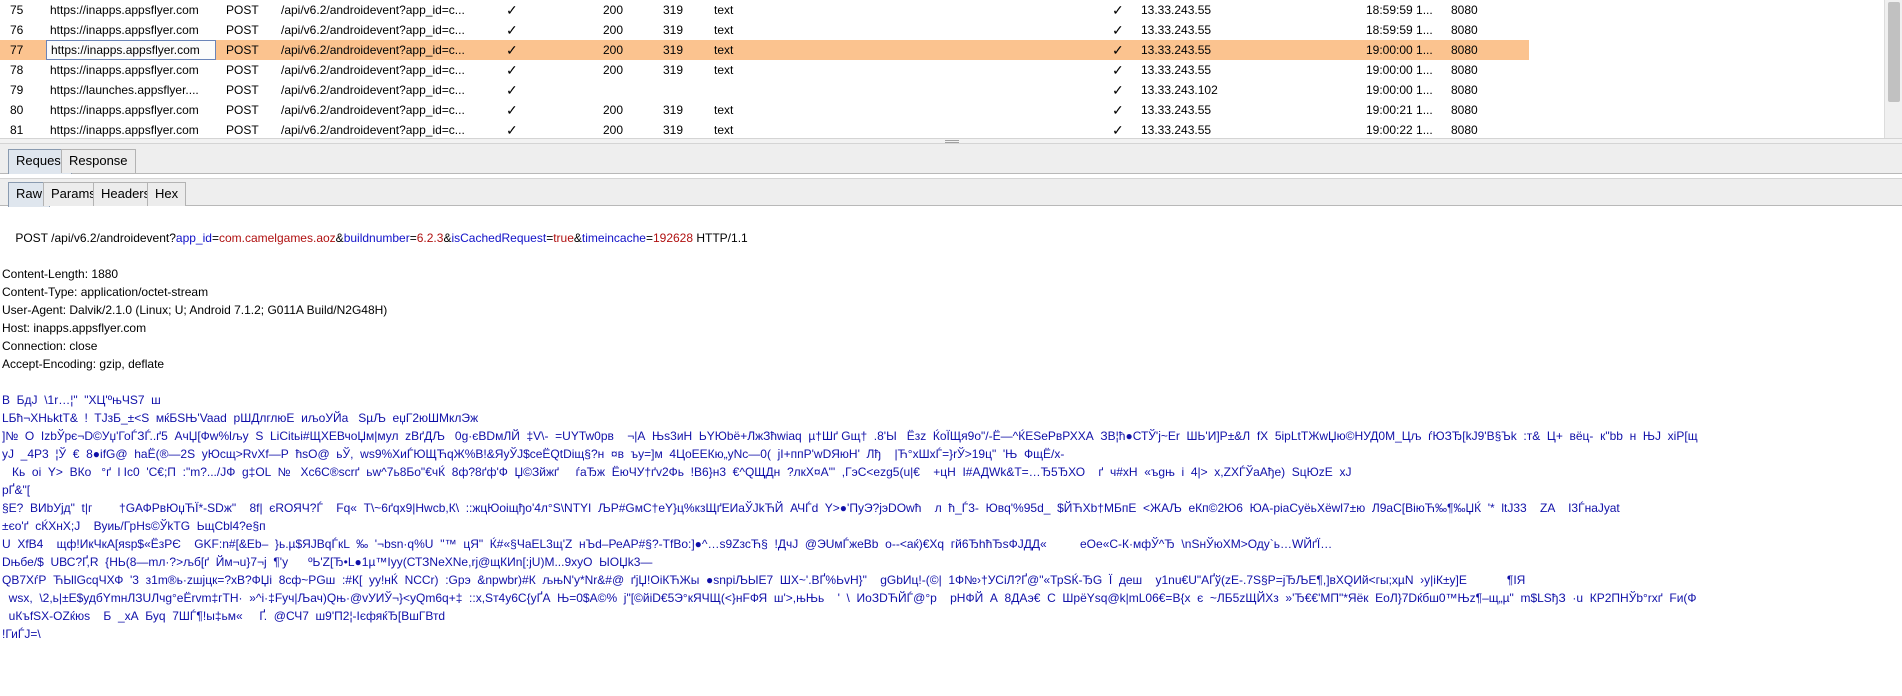 This screenshot has height=696, width=1902. I want to click on row-number: 76, so click(17, 30).